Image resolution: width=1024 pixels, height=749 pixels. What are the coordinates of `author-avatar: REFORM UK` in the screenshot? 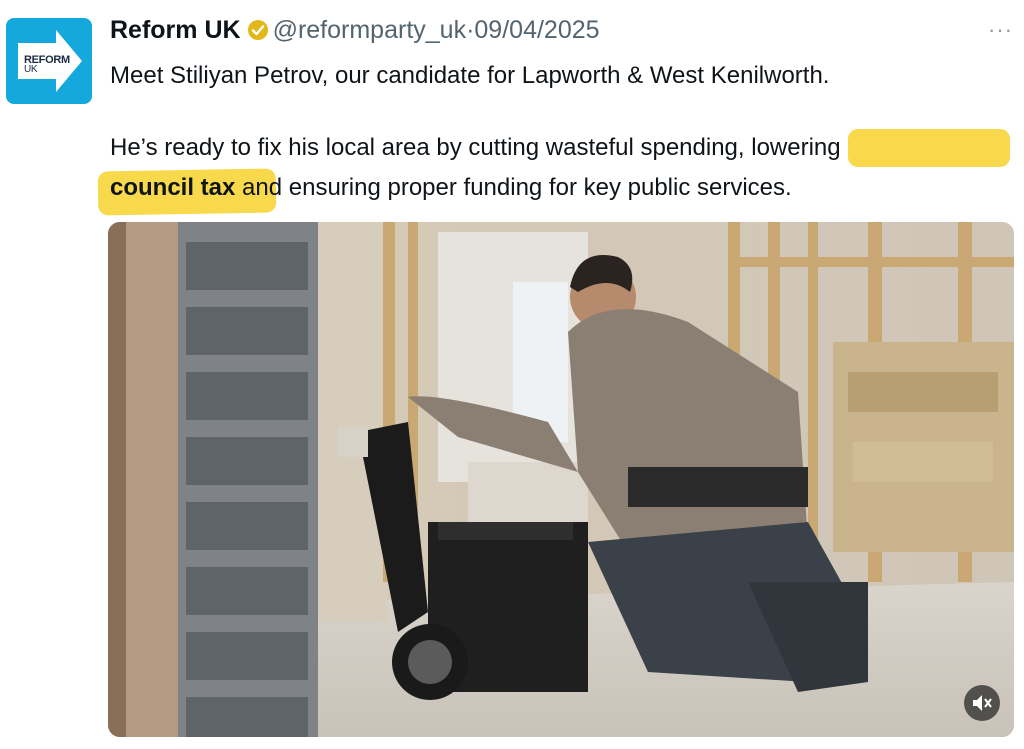 It's located at (49, 61).